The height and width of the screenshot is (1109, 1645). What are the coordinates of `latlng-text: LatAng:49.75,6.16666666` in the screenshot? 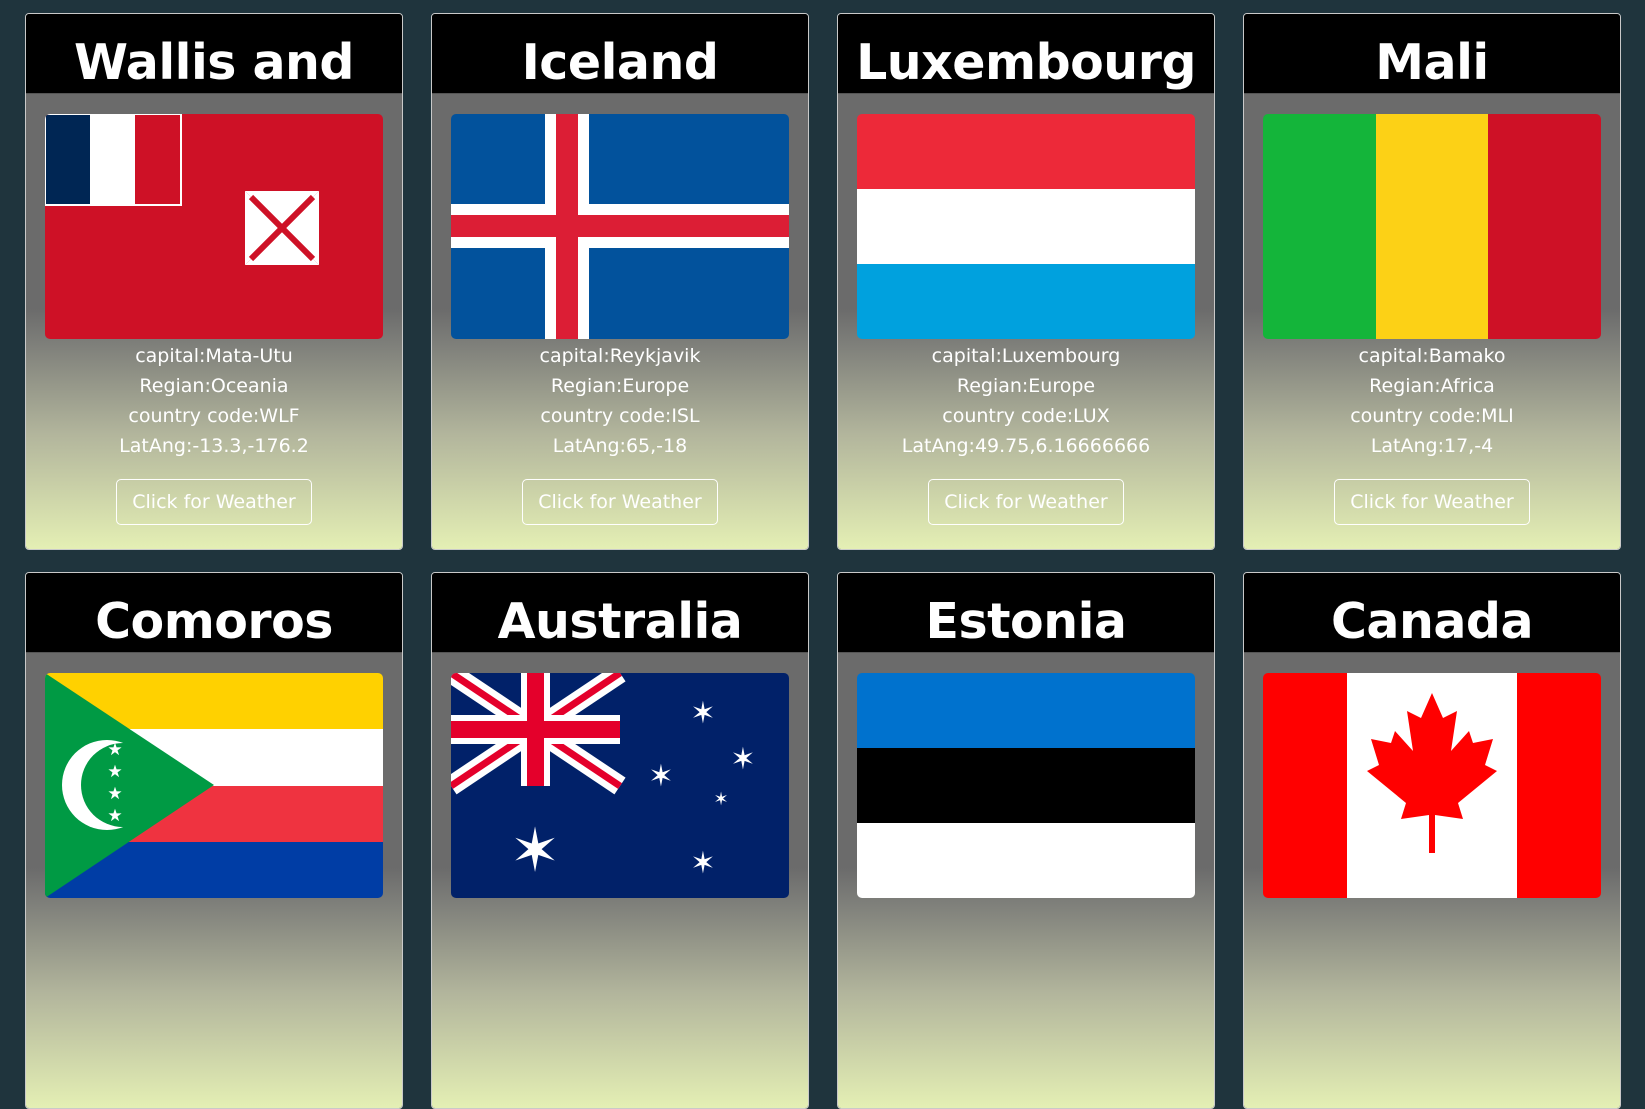 It's located at (1026, 446).